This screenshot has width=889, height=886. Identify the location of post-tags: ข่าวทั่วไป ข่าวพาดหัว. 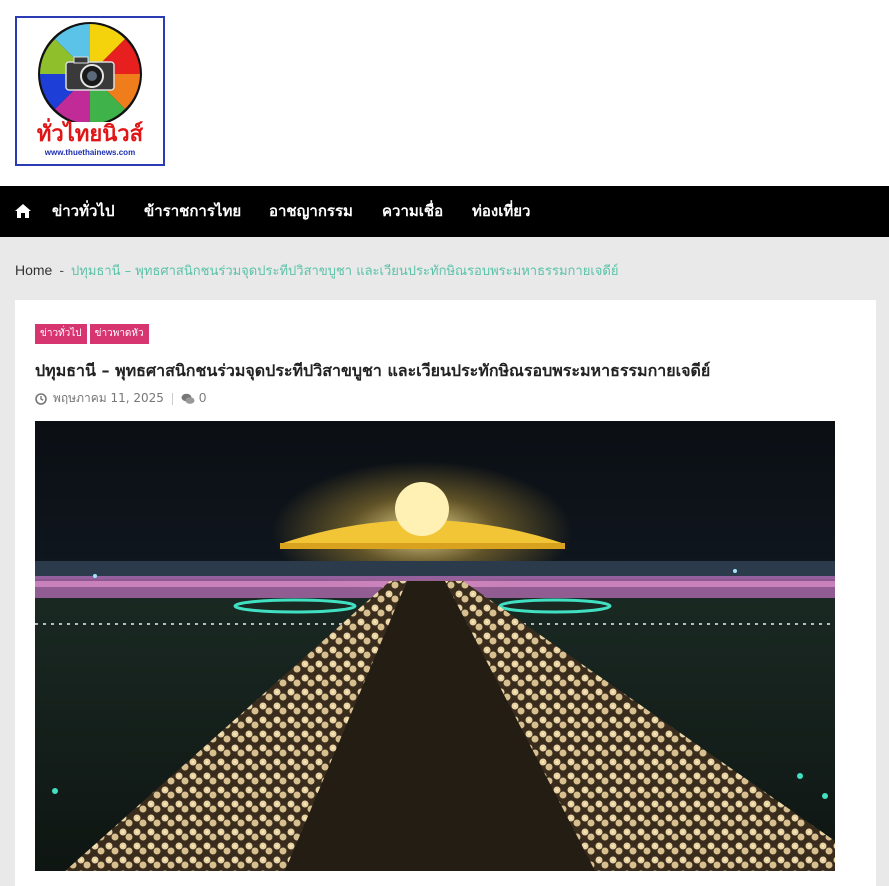
(93, 334).